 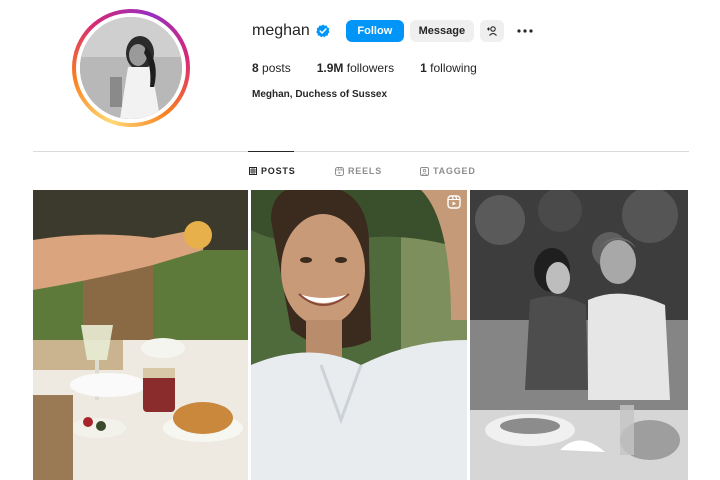 I want to click on followers-stat: 1.9M followers, so click(x=355, y=68).